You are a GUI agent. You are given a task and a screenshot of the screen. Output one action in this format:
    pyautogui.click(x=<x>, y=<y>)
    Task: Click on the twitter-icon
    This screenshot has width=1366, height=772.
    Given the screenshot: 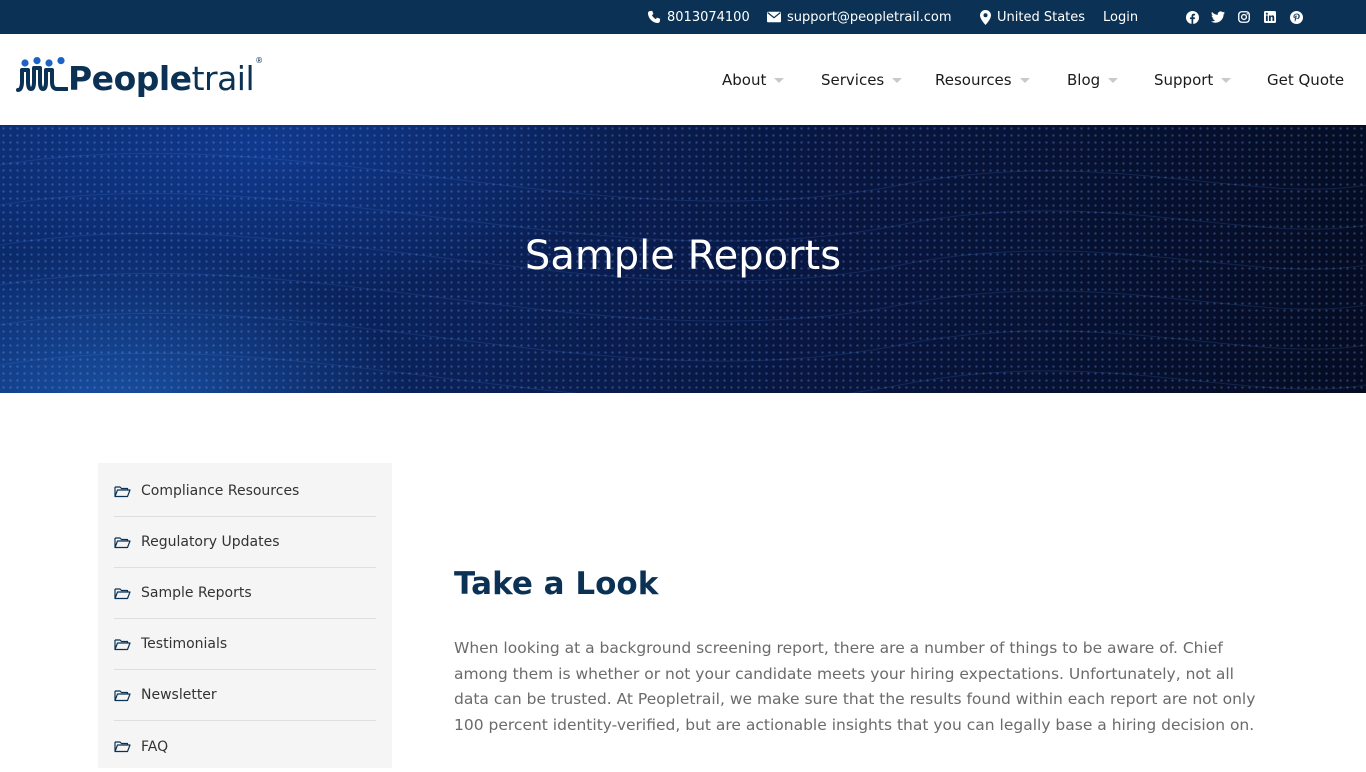 What is the action you would take?
    pyautogui.click(x=1218, y=17)
    